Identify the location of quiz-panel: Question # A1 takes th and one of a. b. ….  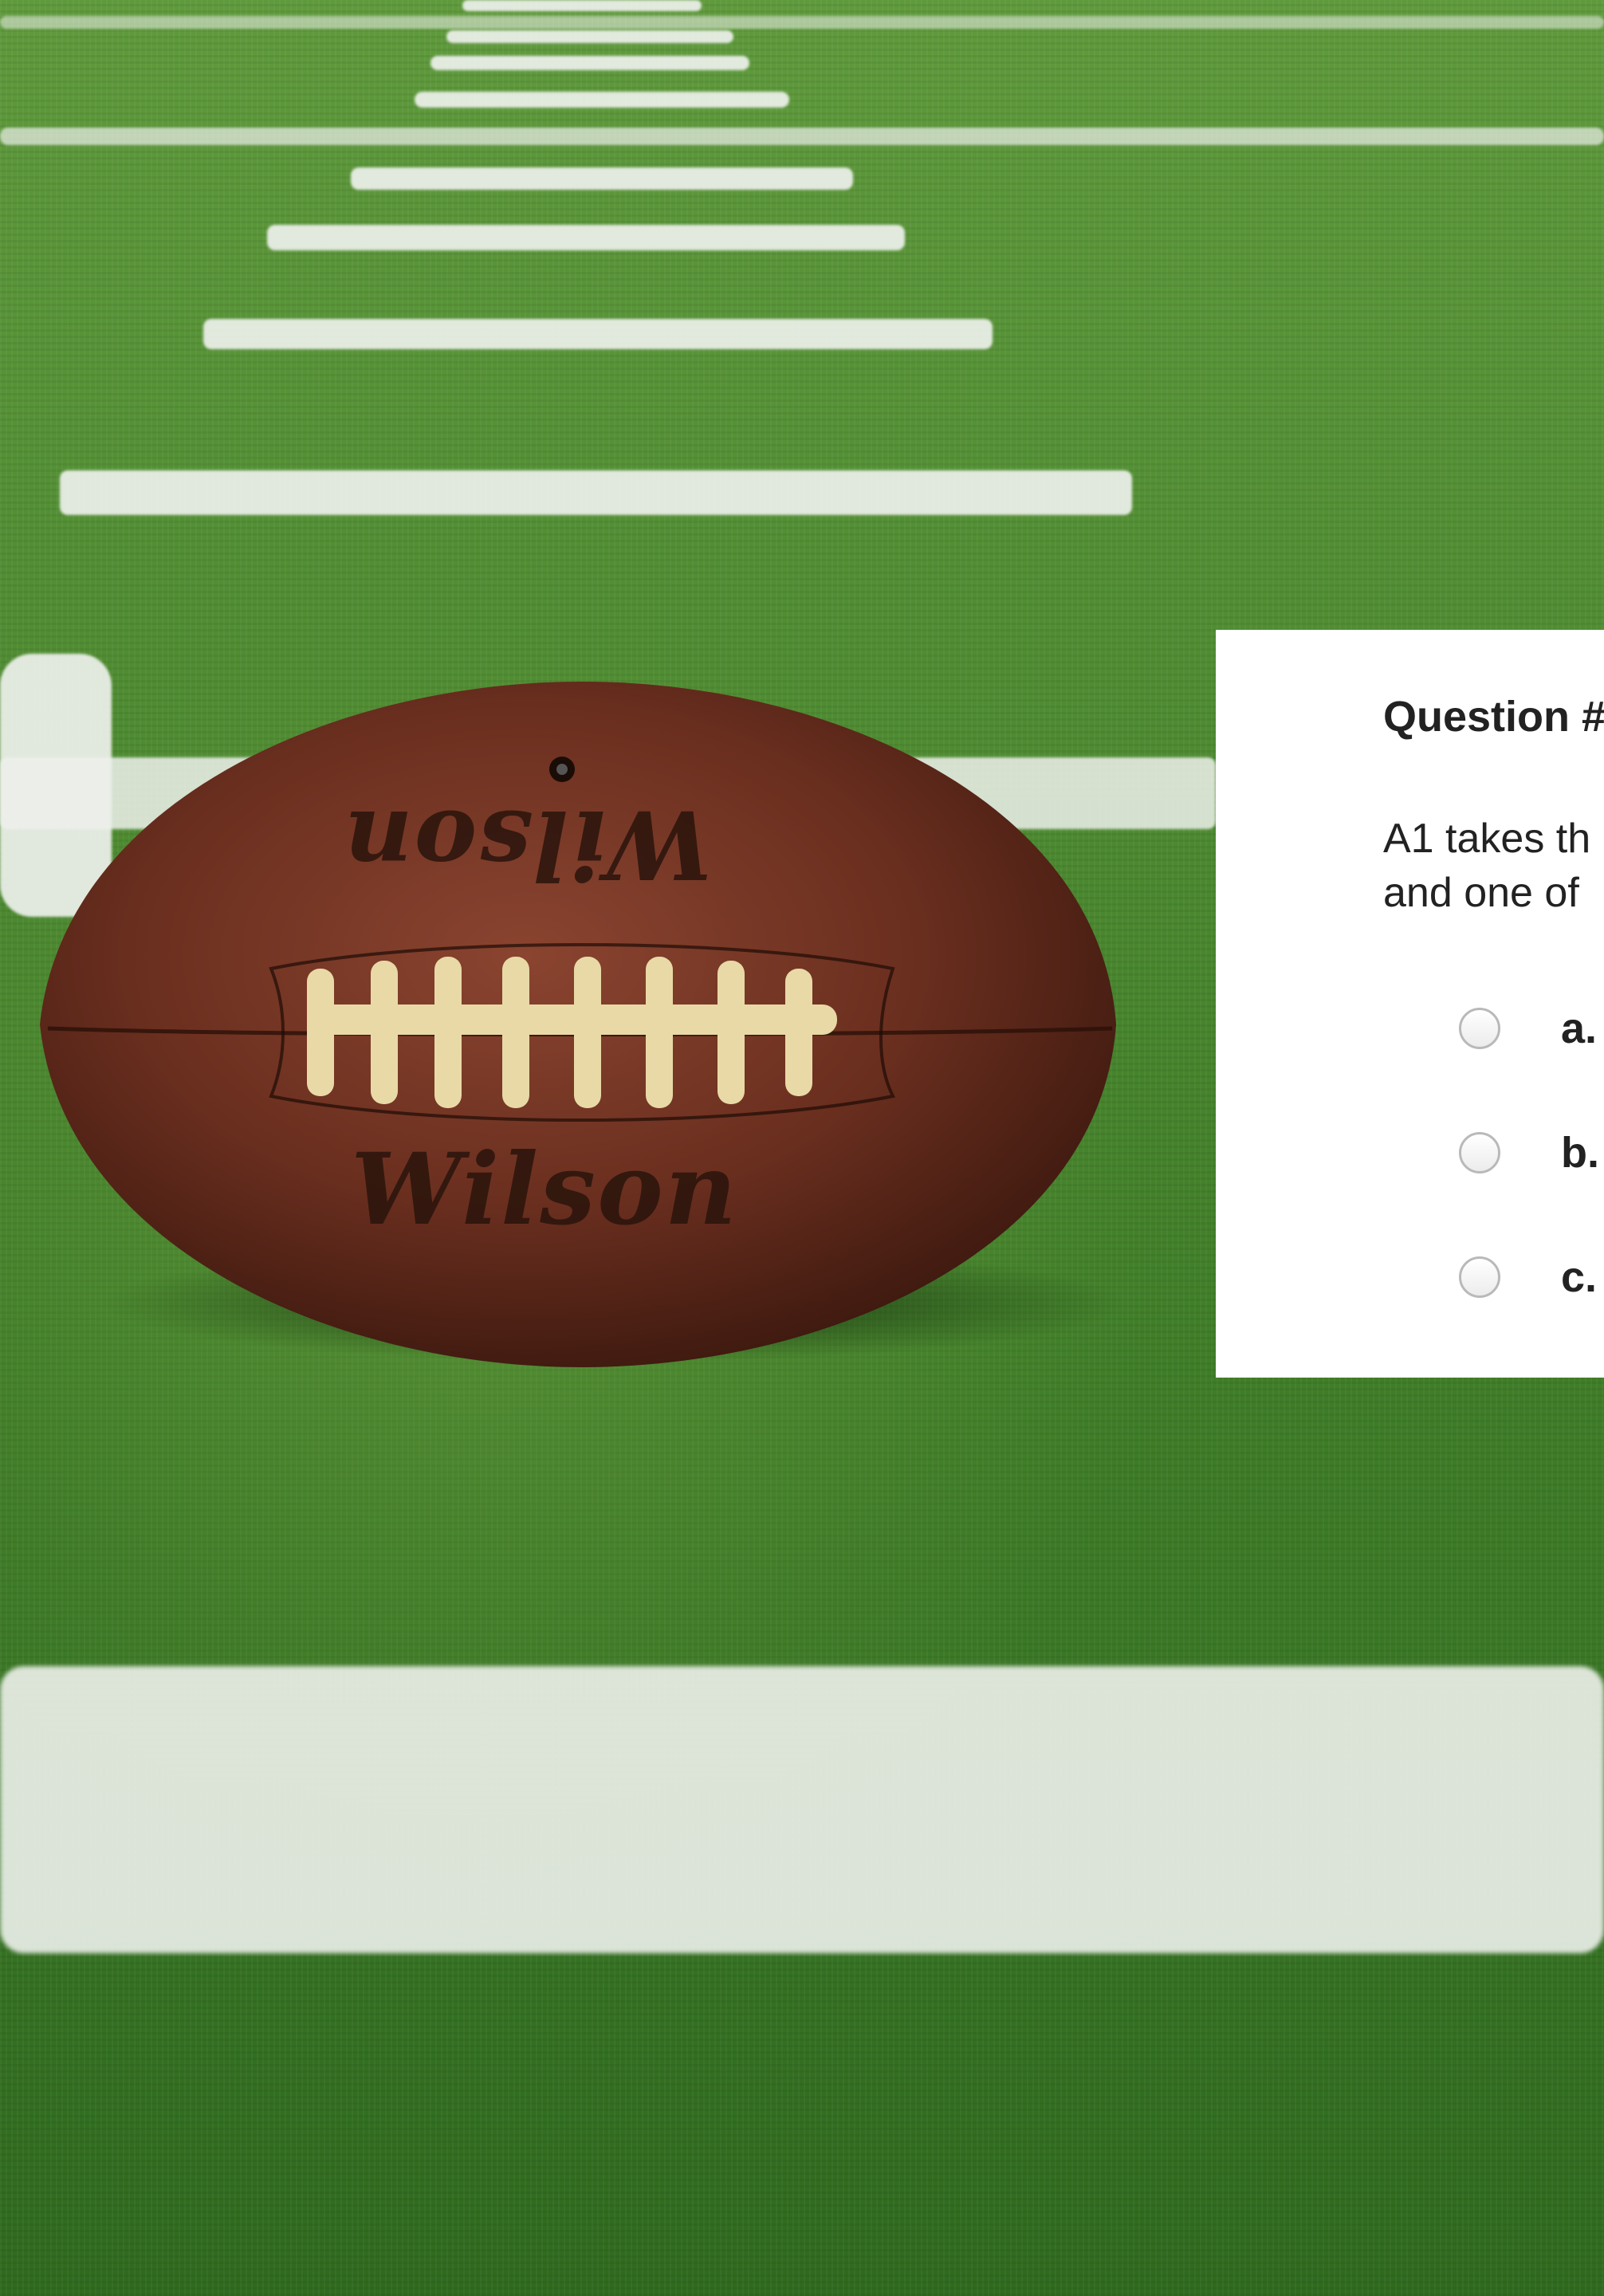
(1410, 1004).